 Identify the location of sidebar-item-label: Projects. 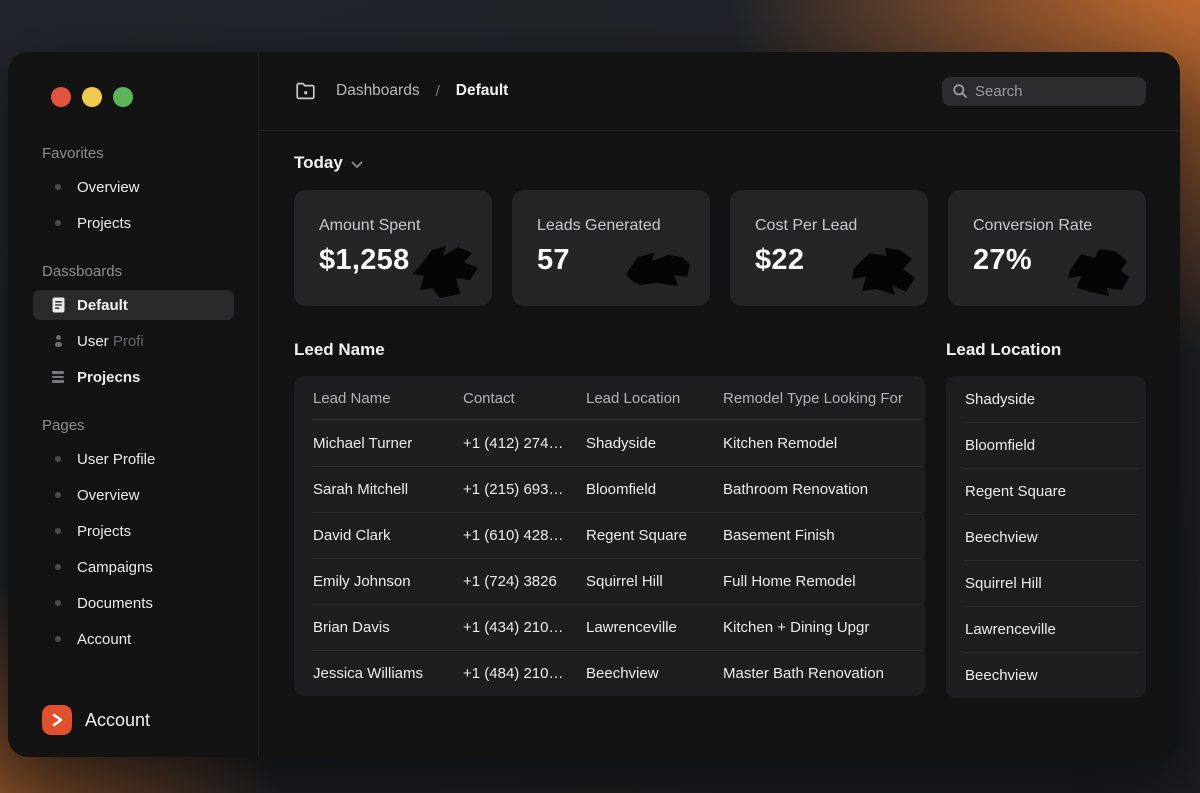
(104, 531).